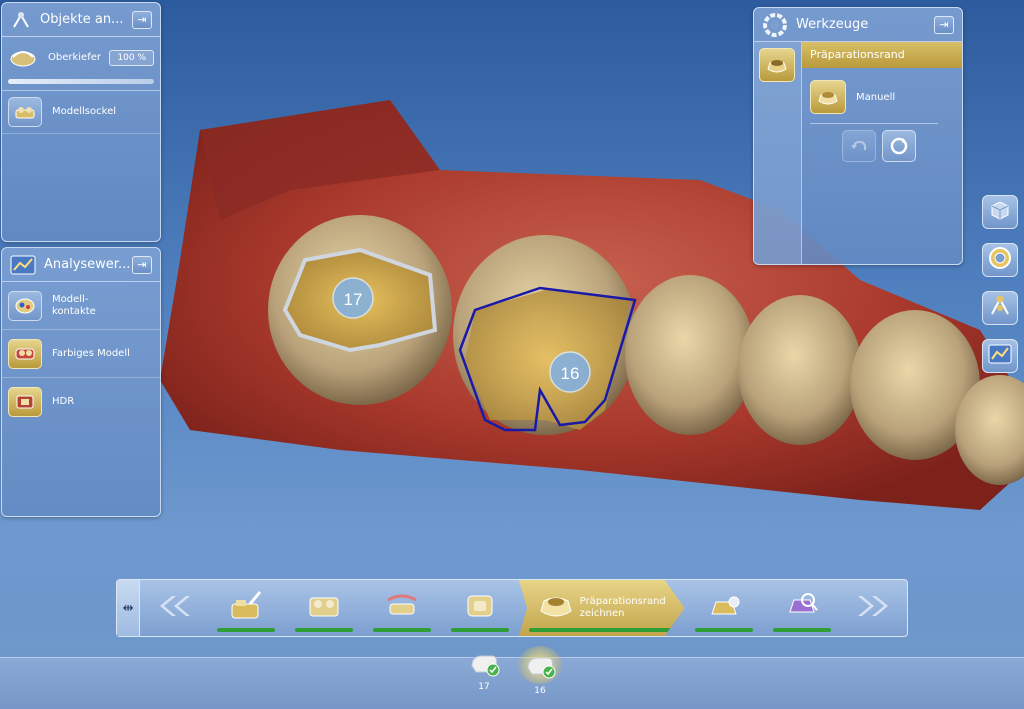  What do you see at coordinates (25, 112) in the screenshot?
I see `model-base-icon` at bounding box center [25, 112].